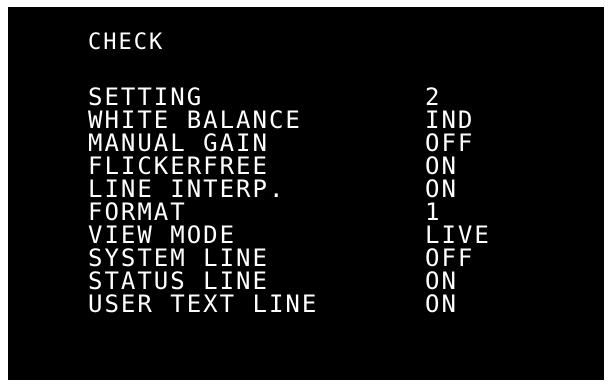  I want to click on menu-title: CHECK, so click(126, 42).